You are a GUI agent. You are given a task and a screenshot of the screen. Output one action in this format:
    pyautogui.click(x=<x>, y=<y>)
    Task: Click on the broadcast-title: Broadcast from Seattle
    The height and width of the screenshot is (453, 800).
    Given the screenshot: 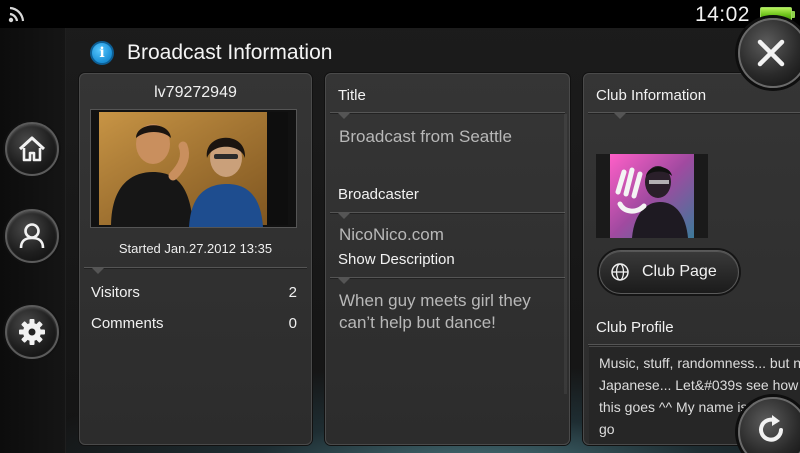 What is the action you would take?
    pyautogui.click(x=425, y=136)
    